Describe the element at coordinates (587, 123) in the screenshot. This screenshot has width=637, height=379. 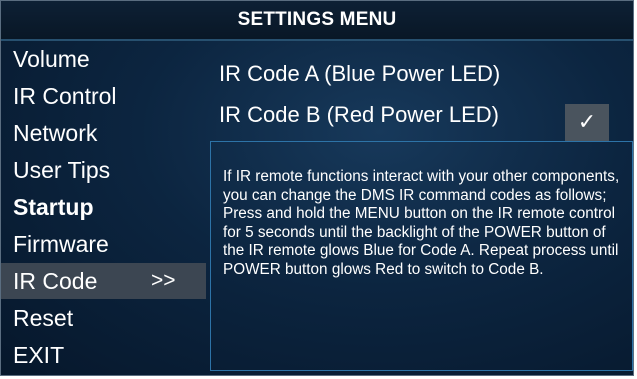
I see `checkmark-icon: ✓` at that location.